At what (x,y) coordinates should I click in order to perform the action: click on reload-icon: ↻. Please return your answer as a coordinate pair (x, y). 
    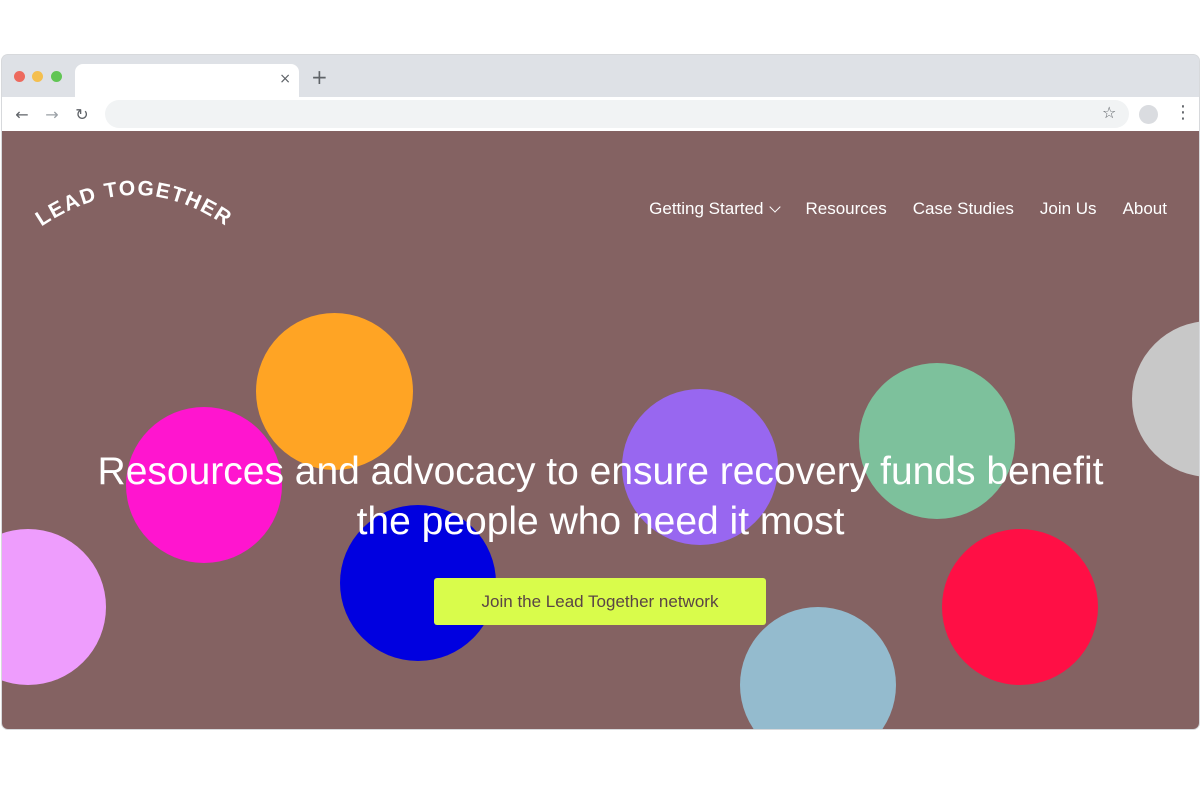
    Looking at the image, I should click on (82, 114).